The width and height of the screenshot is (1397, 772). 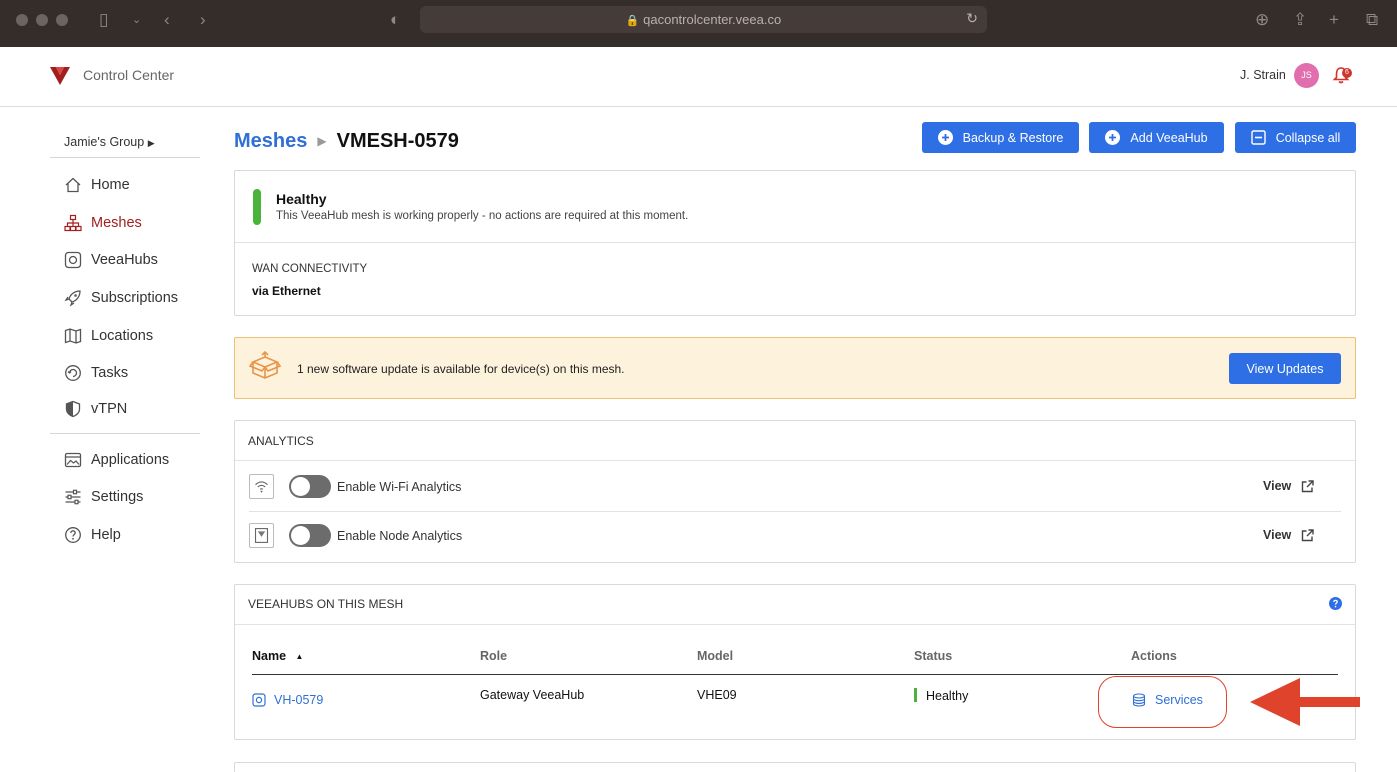 What do you see at coordinates (397, 141) in the screenshot?
I see `page-title: VMESH-0579` at bounding box center [397, 141].